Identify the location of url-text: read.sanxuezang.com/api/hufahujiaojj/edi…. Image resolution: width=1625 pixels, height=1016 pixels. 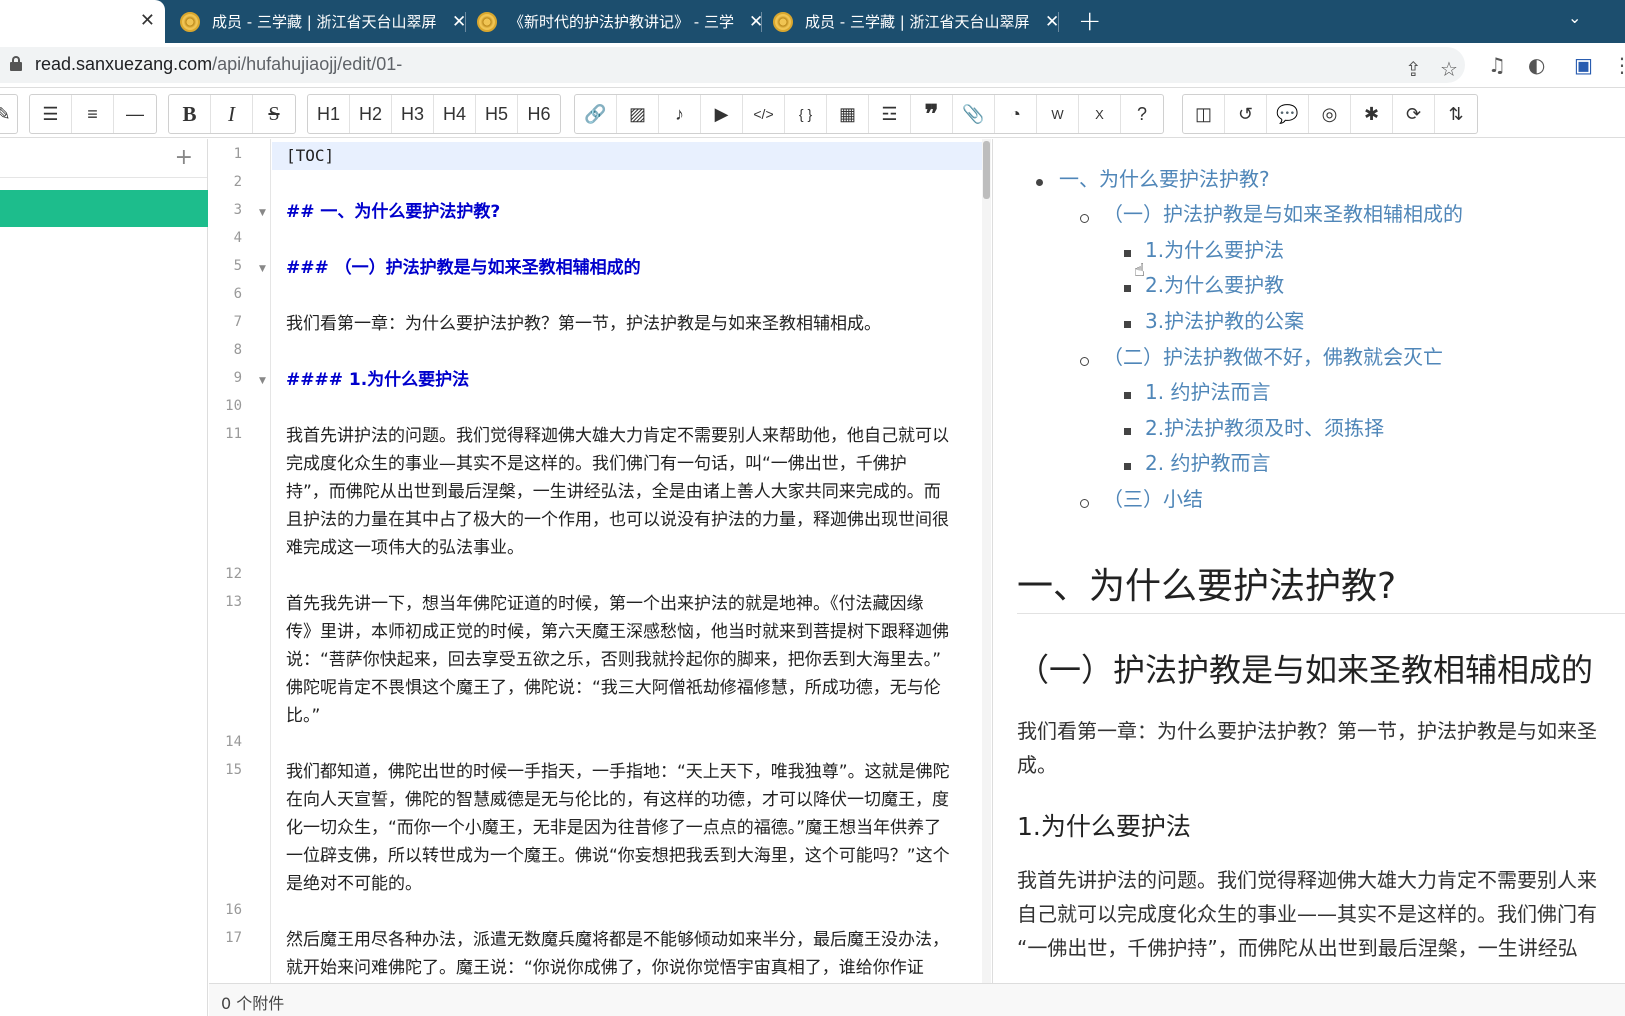
(218, 64).